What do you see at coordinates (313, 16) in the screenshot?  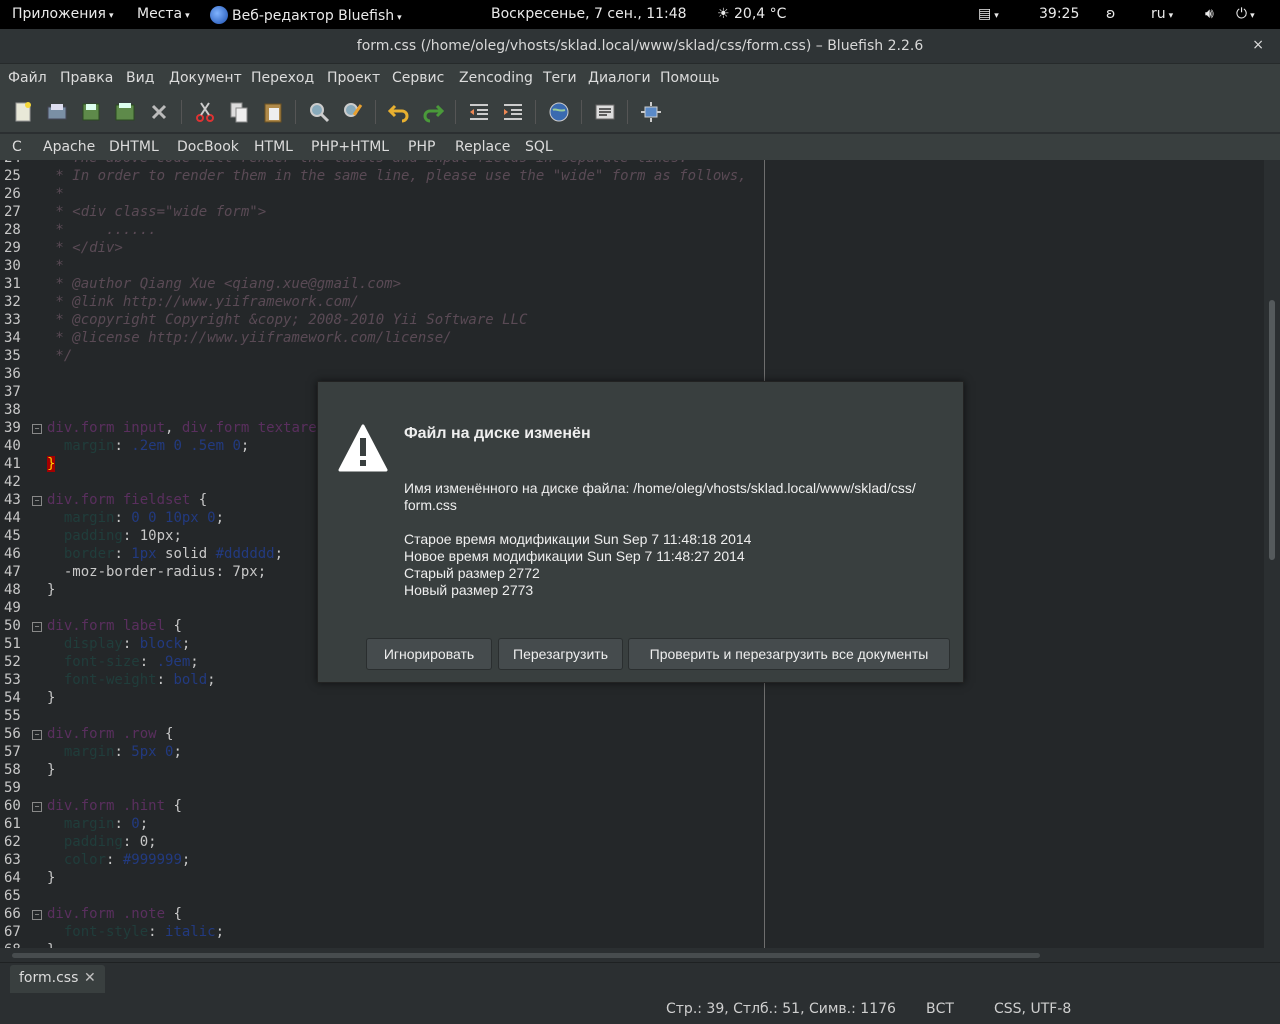 I see `active-app-label: Веб-редактор Bluefish` at bounding box center [313, 16].